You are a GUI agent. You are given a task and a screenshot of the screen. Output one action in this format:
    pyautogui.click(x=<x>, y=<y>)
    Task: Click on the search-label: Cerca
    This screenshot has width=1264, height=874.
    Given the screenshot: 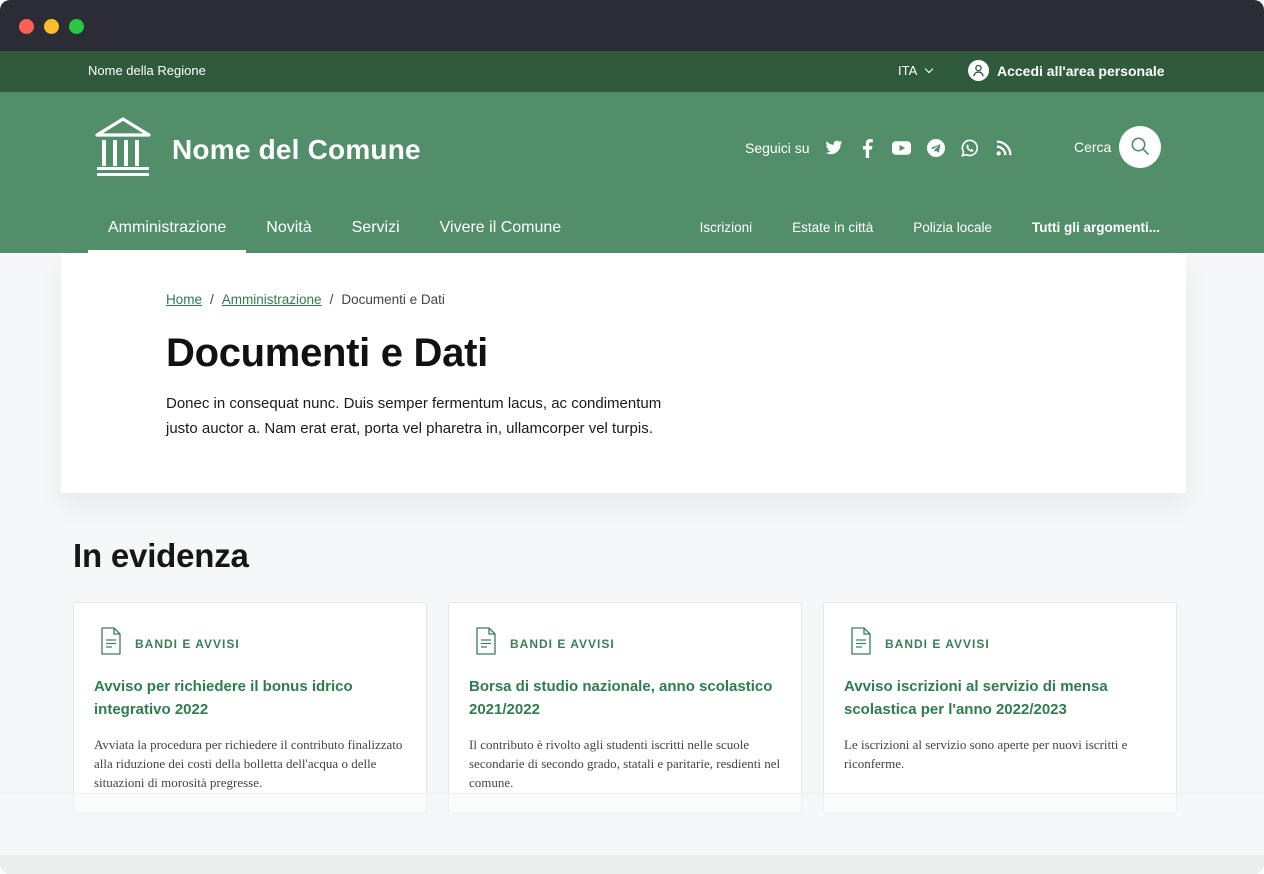 What is the action you would take?
    pyautogui.click(x=1093, y=147)
    